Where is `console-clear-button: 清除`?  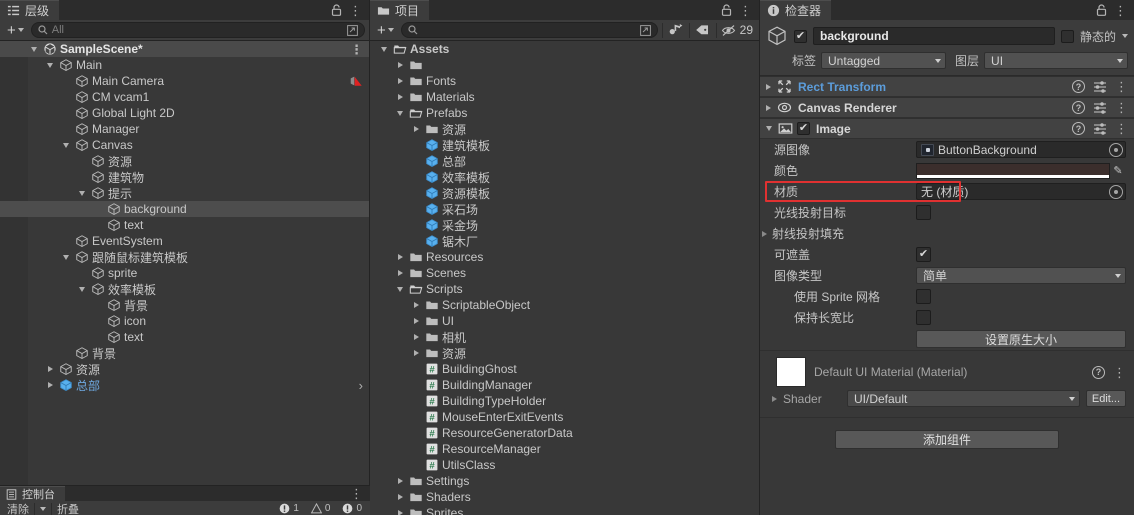
console-clear-button: 清除 is located at coordinates (18, 508).